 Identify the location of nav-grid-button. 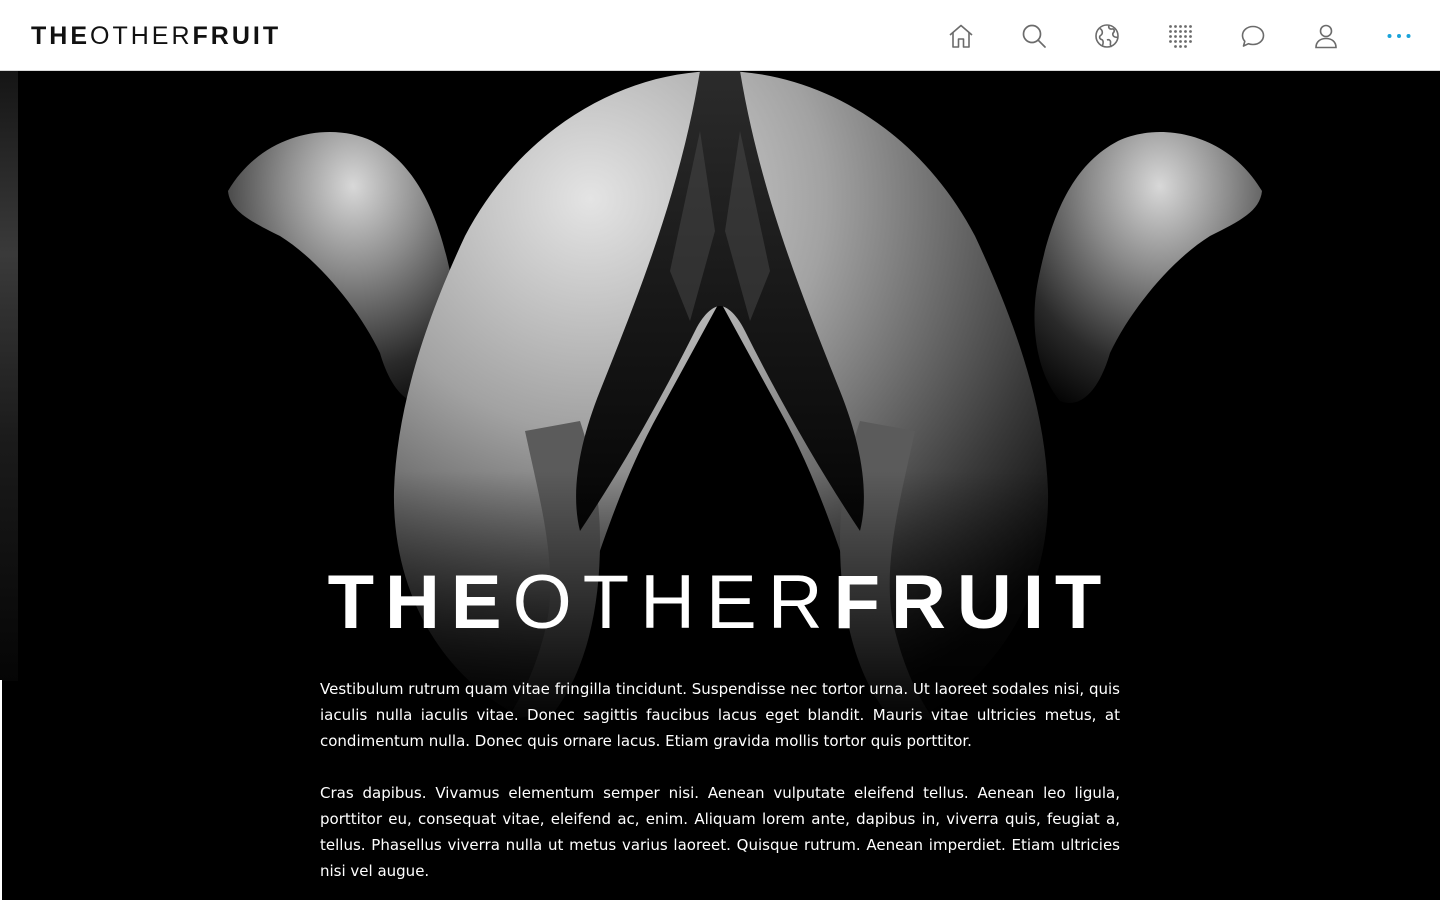
(1179, 35).